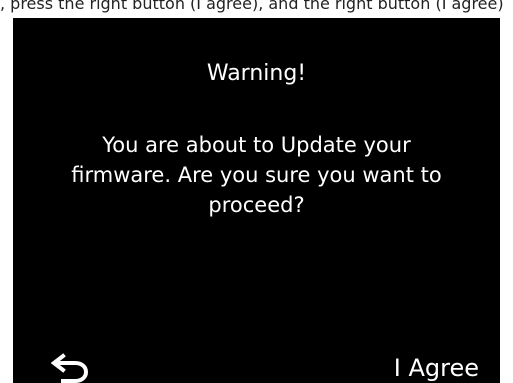  I want to click on right-margin, so click(506, 200).